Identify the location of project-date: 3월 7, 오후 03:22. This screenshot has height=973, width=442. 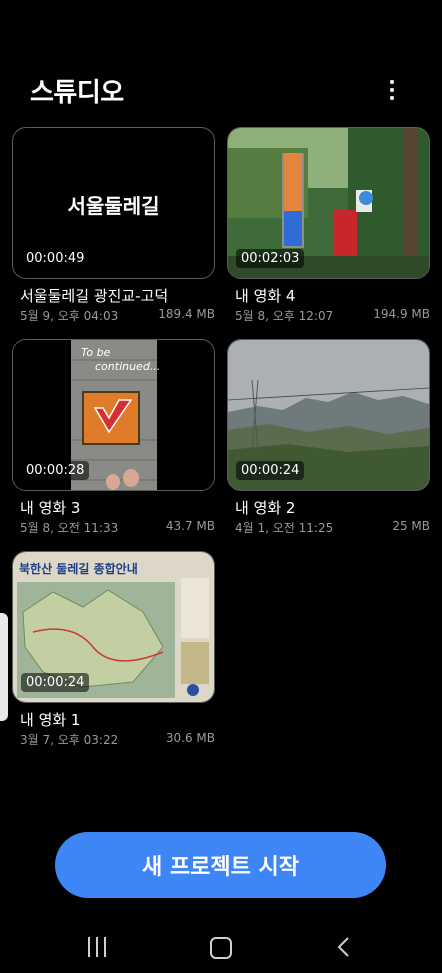
(69, 740).